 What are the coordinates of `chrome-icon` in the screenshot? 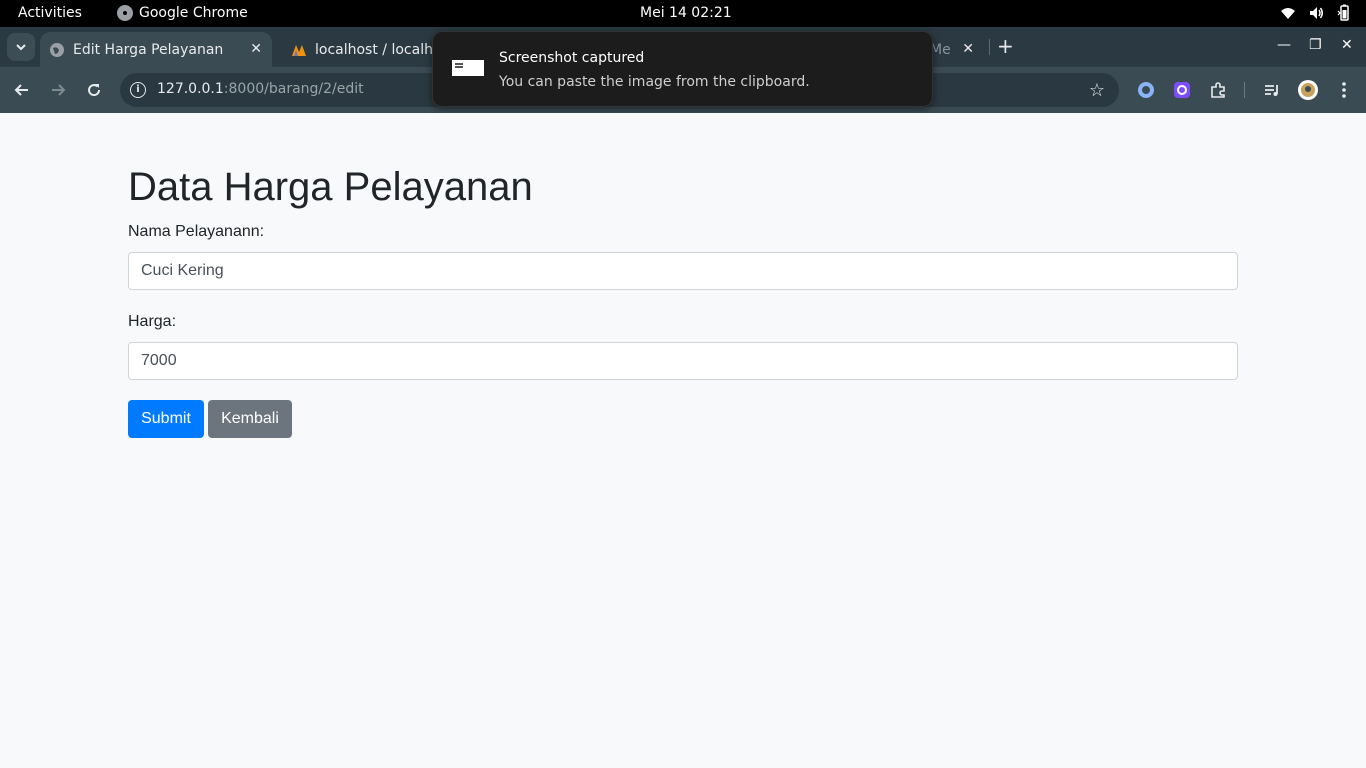 It's located at (125, 13).